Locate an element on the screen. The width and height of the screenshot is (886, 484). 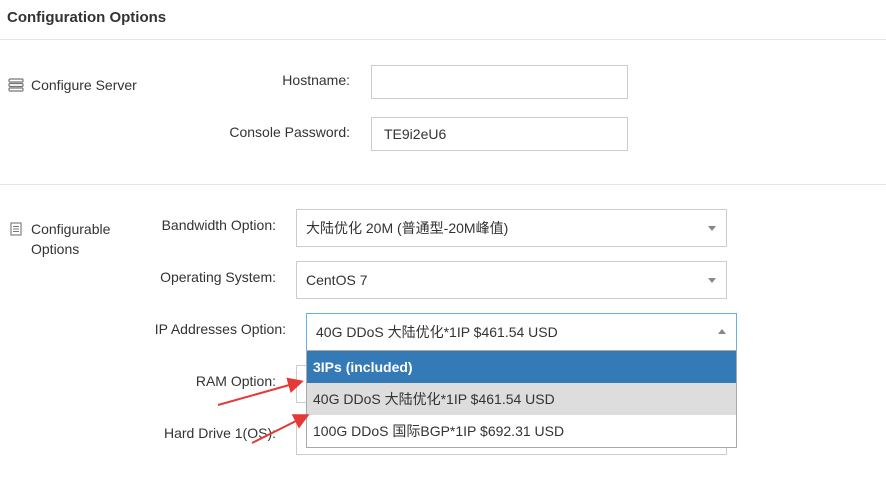
dropdown-option: 100G DDoS 国际BGP*1IP $692.31 USD is located at coordinates (521, 431).